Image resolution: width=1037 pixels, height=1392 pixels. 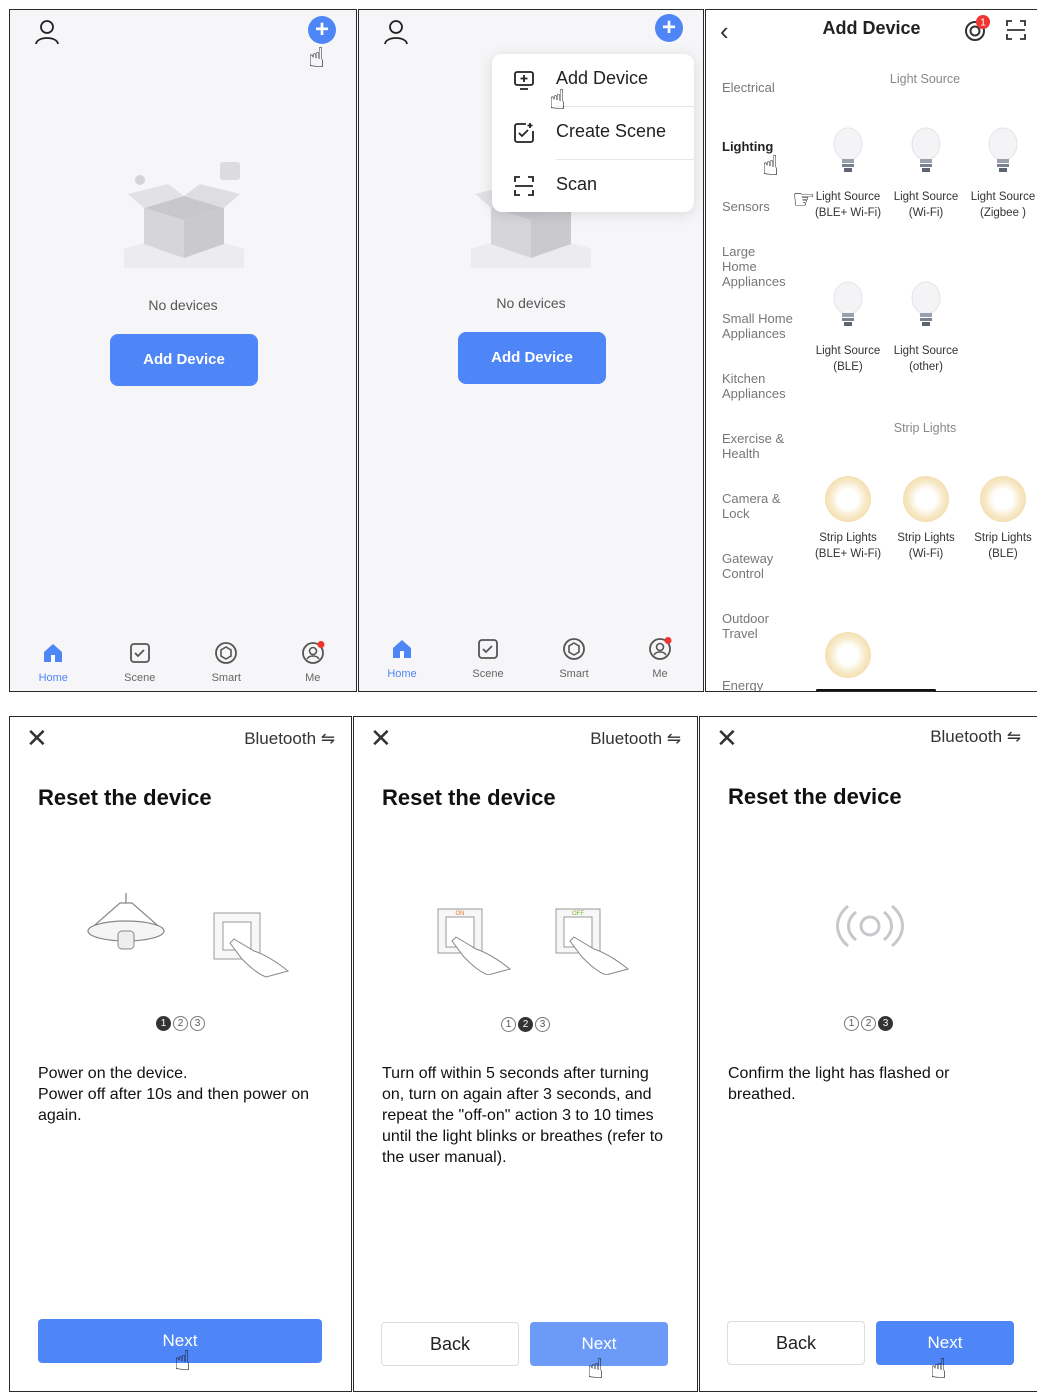 I want to click on category-exercise-health: Exercise & Health, so click(x=757, y=446).